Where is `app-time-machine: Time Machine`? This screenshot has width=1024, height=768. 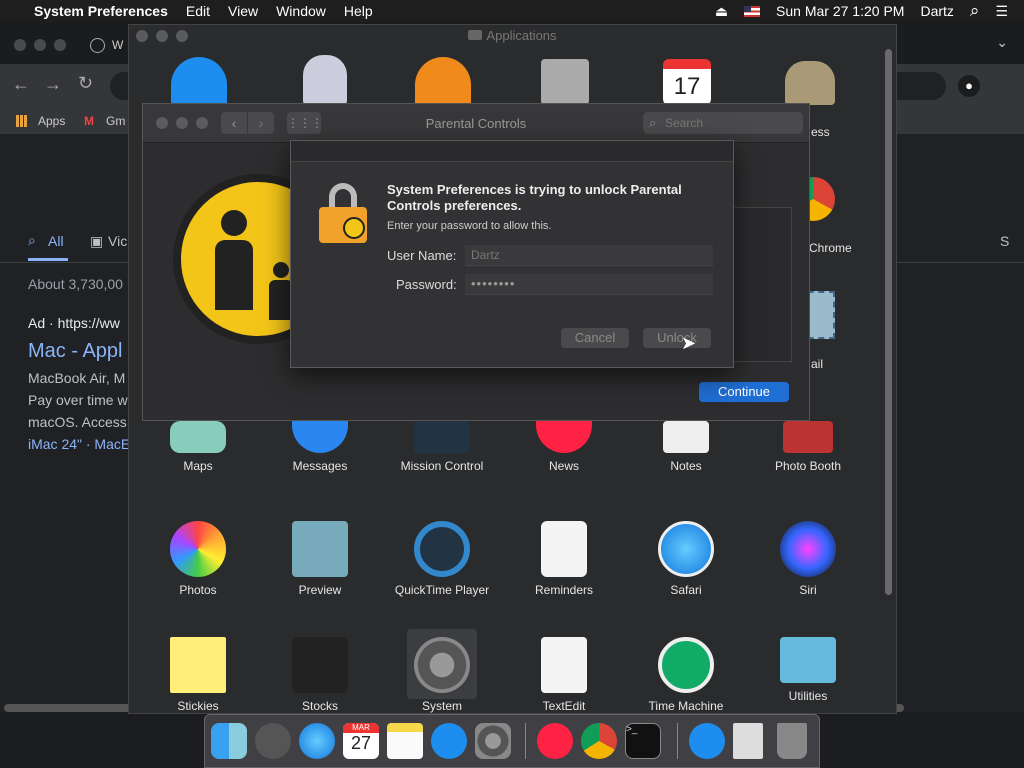 app-time-machine: Time Machine is located at coordinates (686, 675).